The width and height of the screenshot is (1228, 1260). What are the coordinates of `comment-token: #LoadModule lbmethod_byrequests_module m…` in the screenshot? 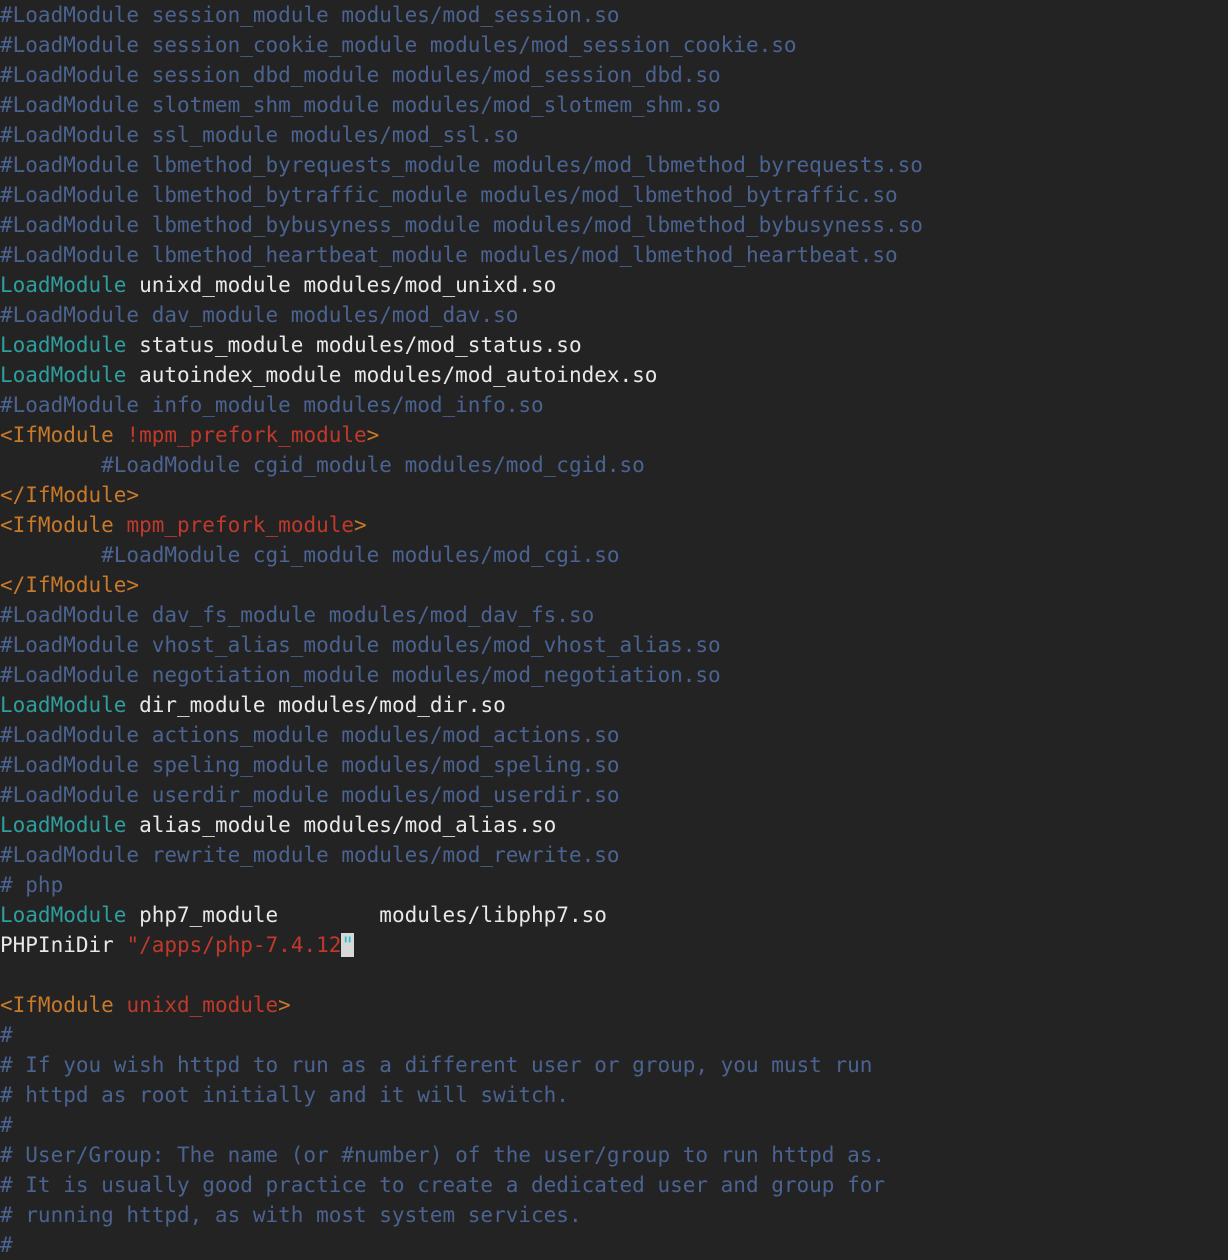 It's located at (461, 165).